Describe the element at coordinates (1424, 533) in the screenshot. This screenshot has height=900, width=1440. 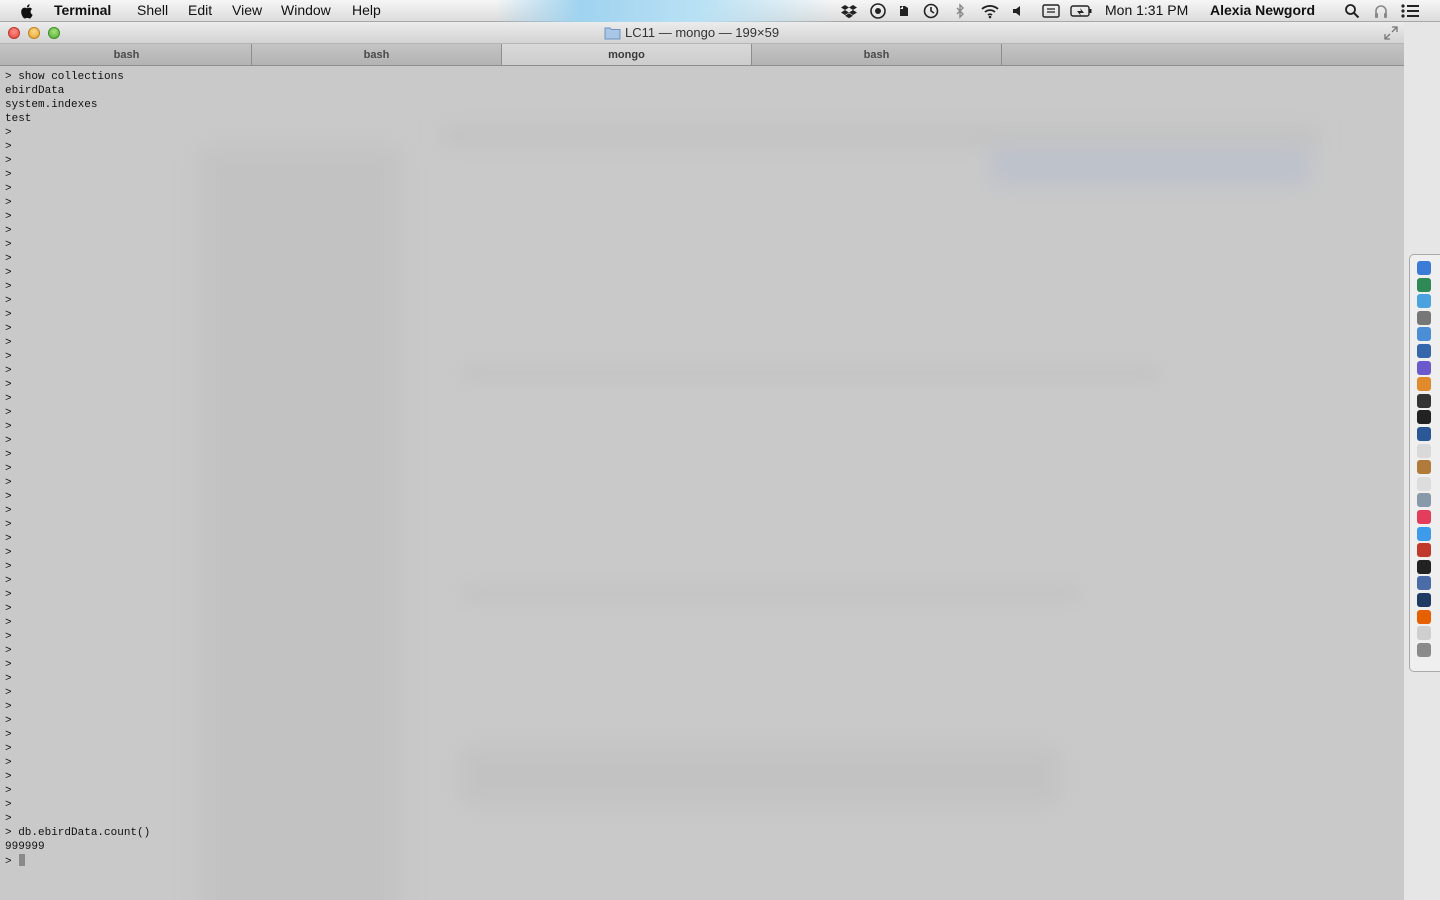
I see `messages-icon` at that location.